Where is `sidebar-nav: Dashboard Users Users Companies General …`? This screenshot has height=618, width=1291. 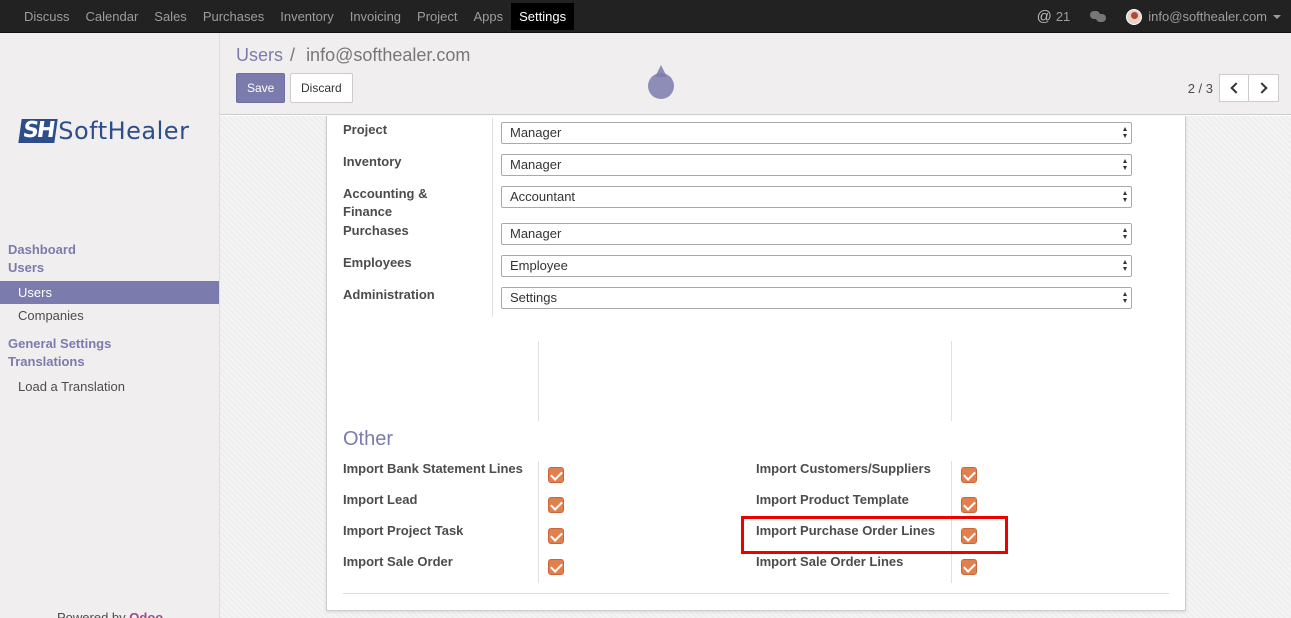 sidebar-nav: Dashboard Users Users Companies General … is located at coordinates (109, 319).